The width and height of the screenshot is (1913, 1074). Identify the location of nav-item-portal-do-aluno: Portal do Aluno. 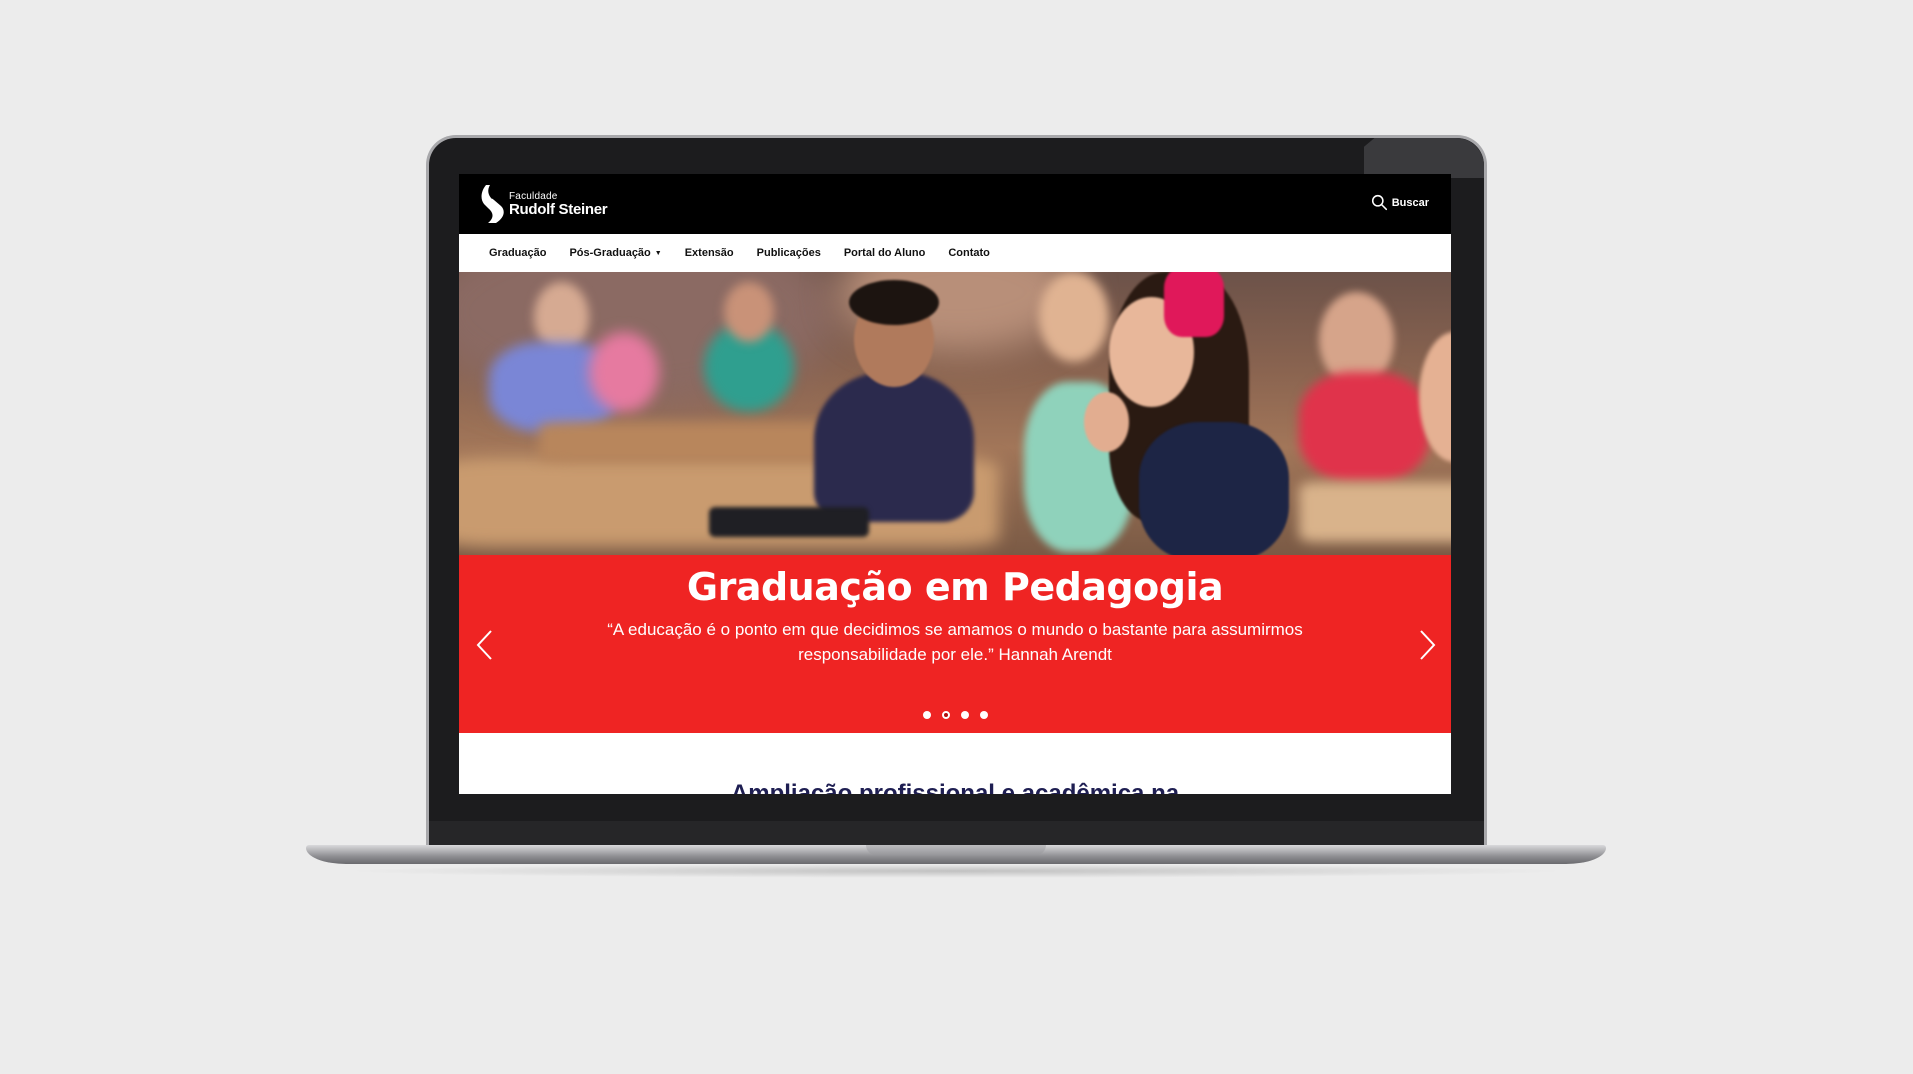
(884, 253).